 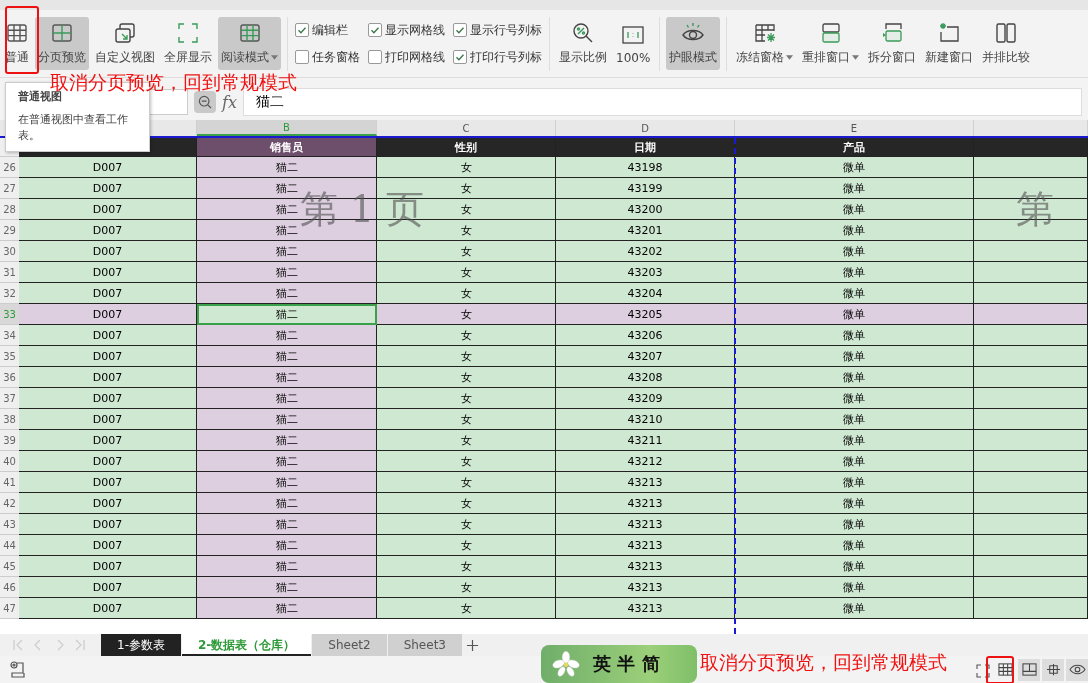 I want to click on row-number: 41, so click(x=9, y=482).